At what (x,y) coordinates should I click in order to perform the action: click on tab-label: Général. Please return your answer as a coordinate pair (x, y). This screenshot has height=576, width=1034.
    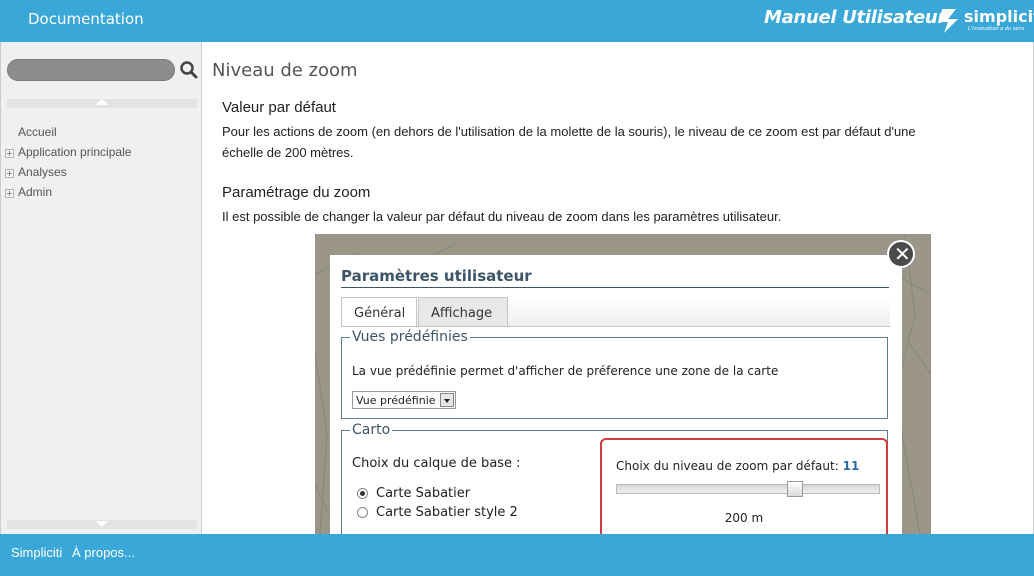
    Looking at the image, I should click on (380, 313).